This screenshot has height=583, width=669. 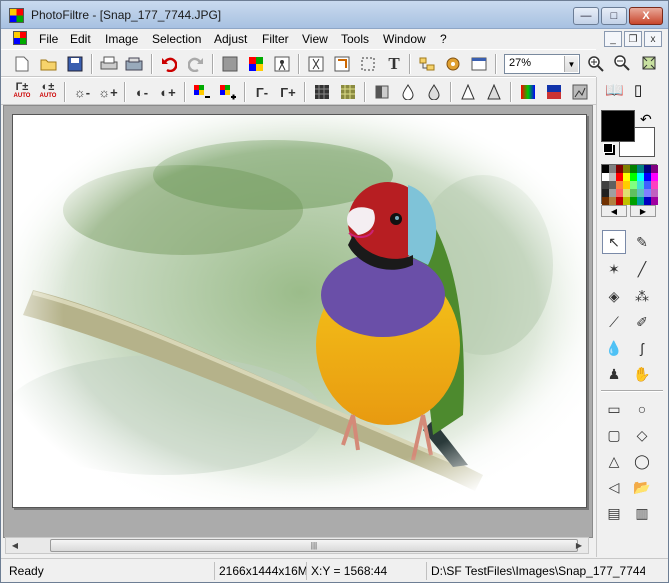 I want to click on soften-button, so click(x=382, y=92).